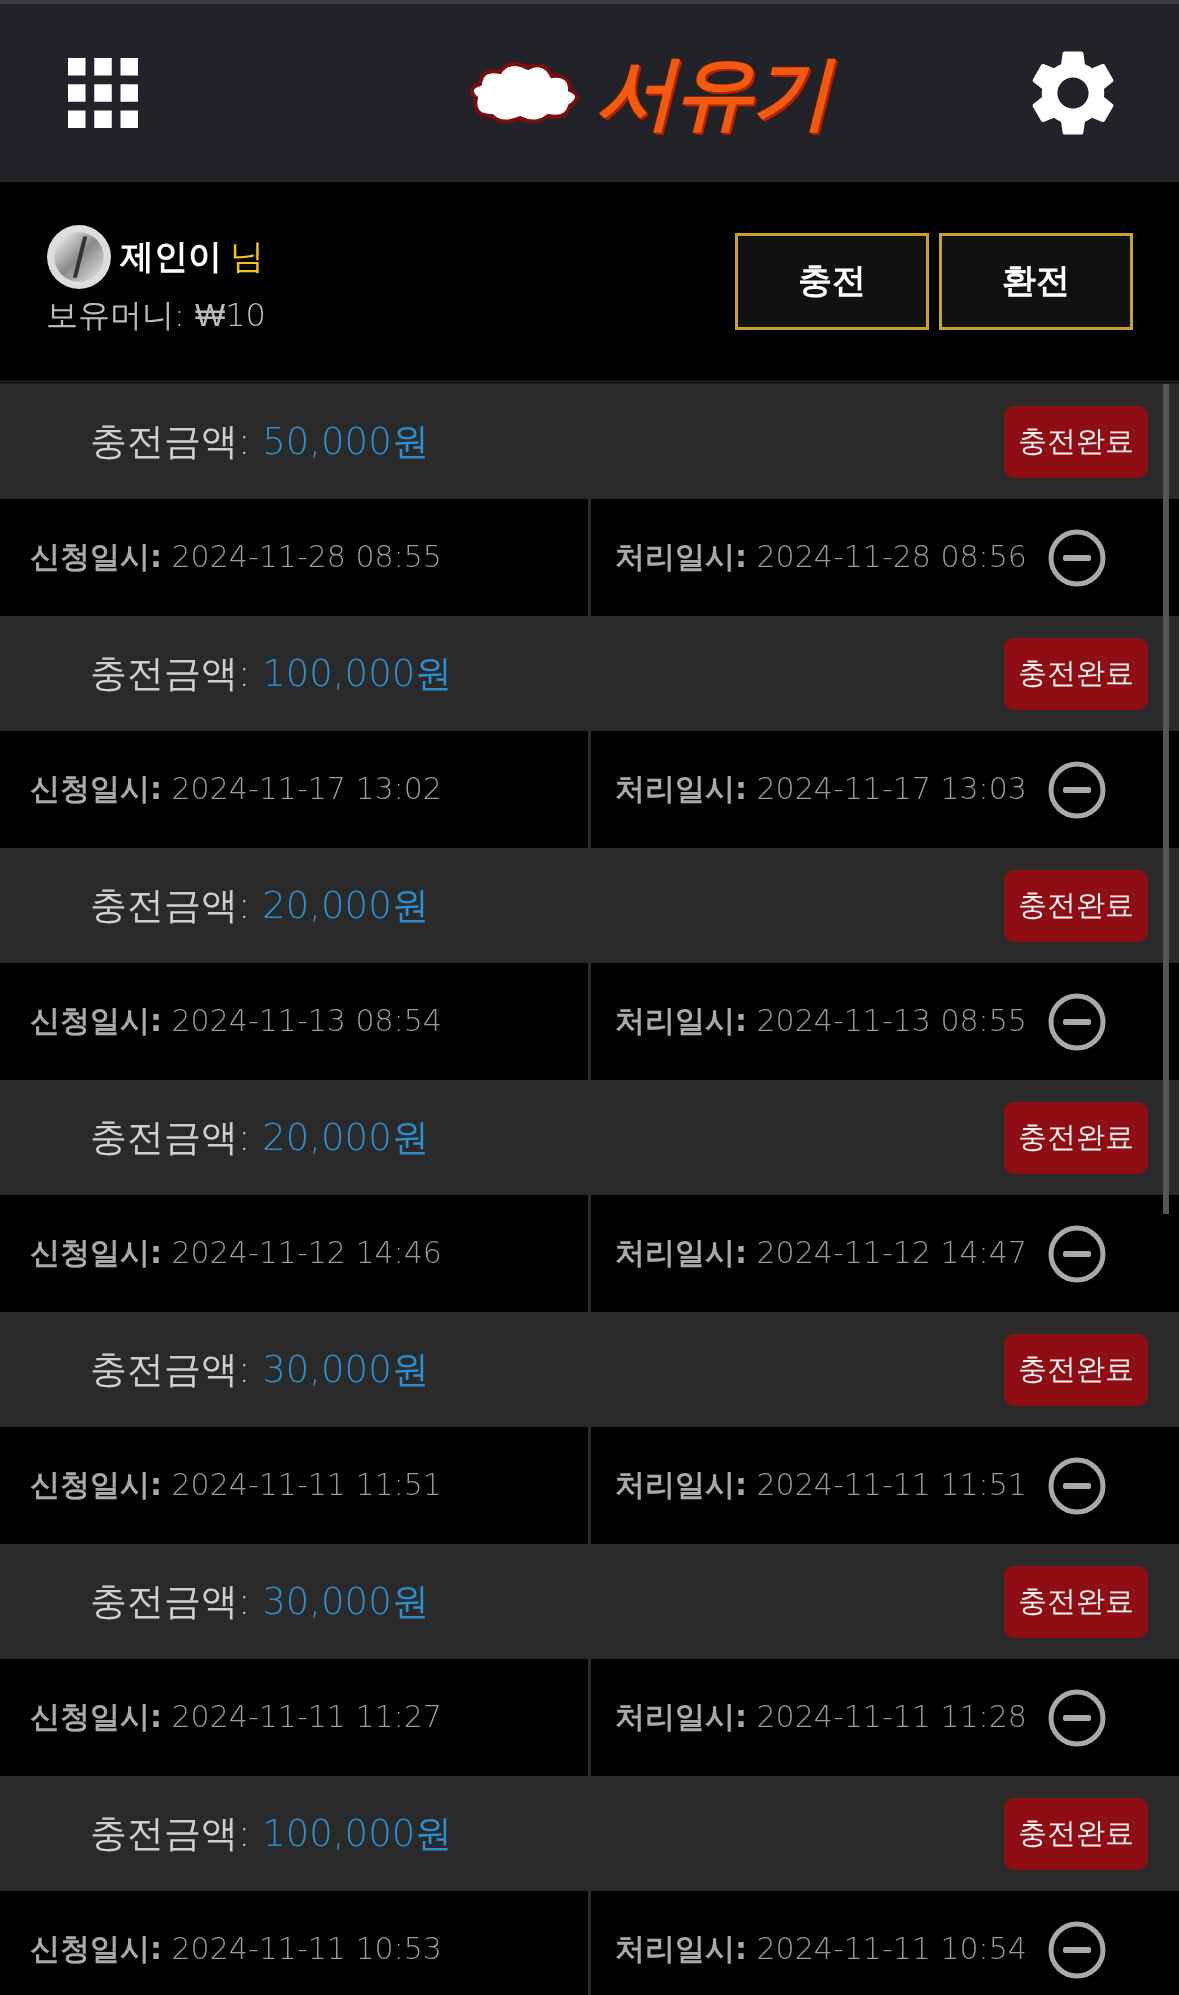  I want to click on grid-menu-icon, so click(103, 93).